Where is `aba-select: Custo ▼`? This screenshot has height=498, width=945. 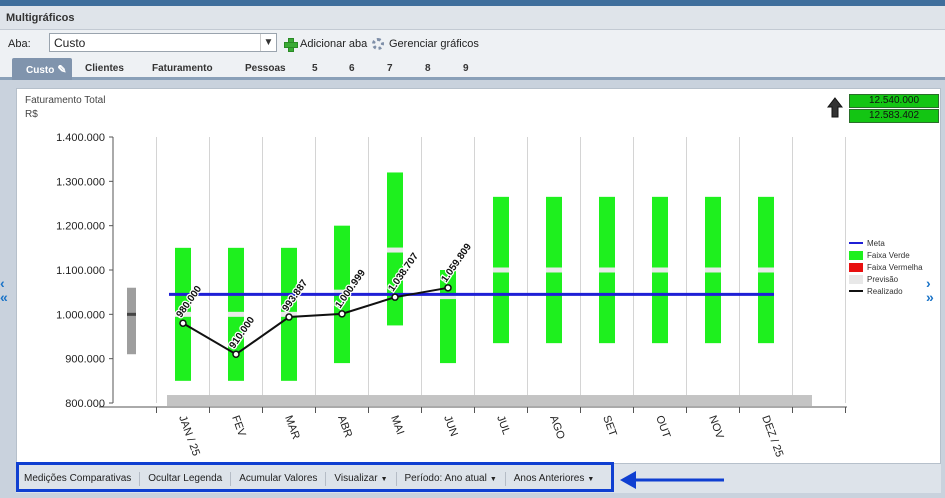 aba-select: Custo ▼ is located at coordinates (163, 42).